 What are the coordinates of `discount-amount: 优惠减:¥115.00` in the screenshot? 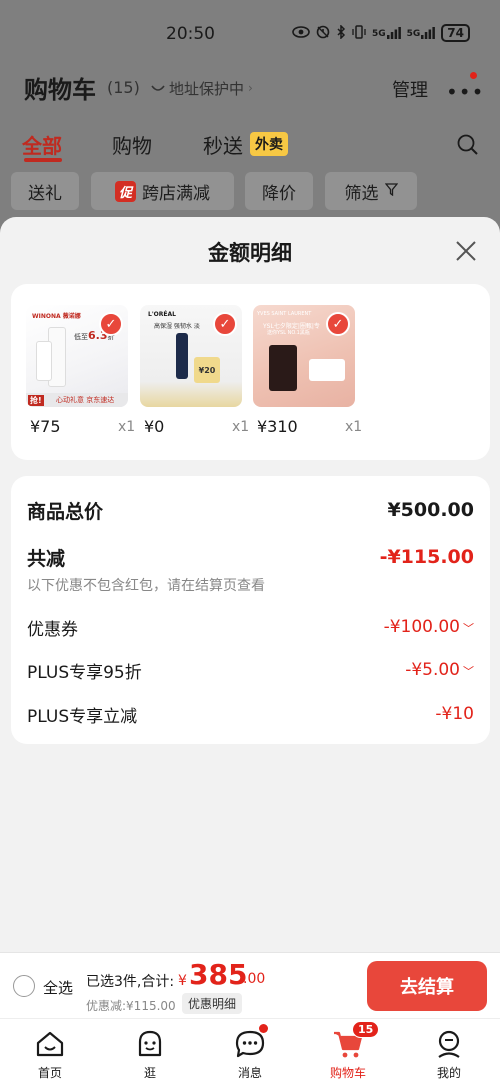 It's located at (131, 1006).